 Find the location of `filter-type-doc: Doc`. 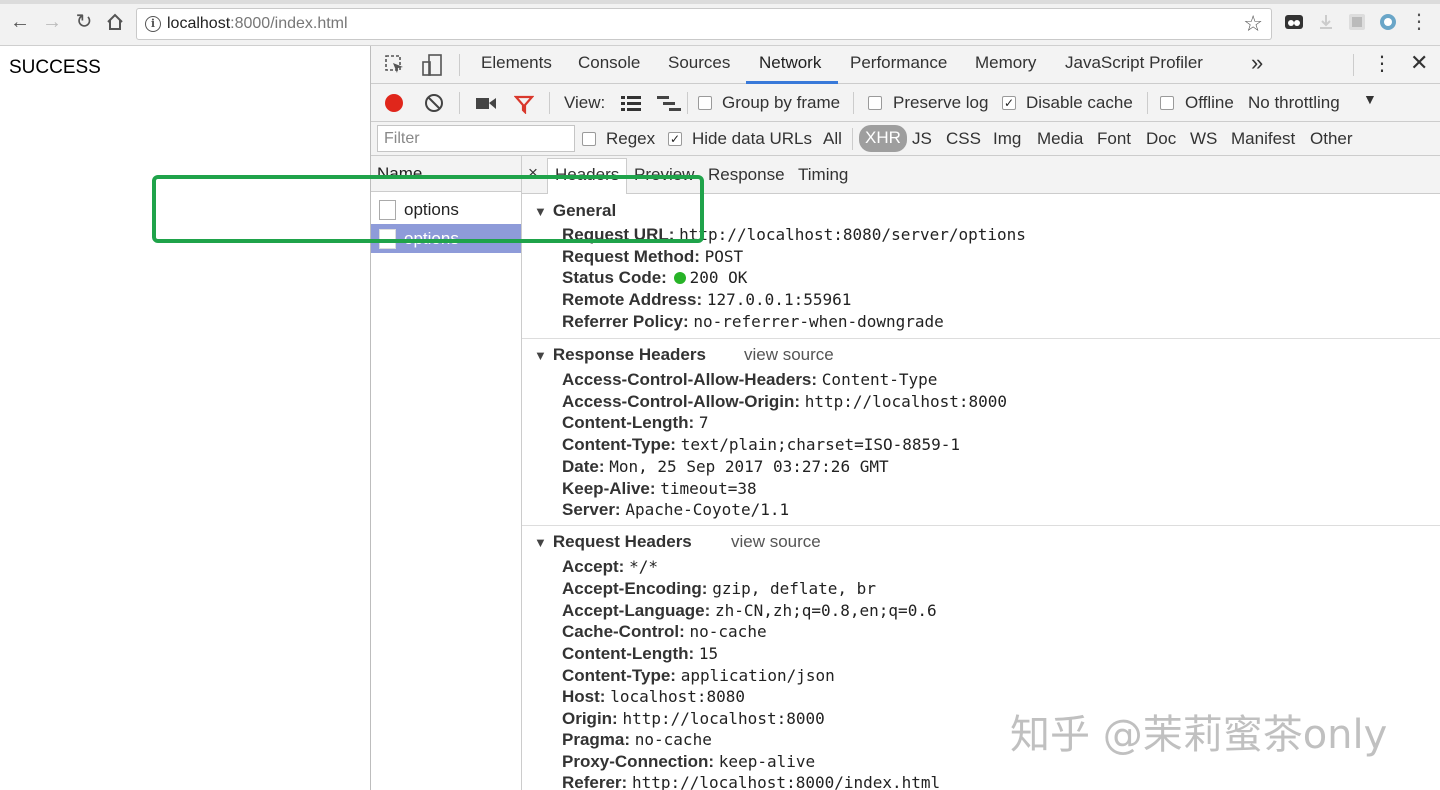

filter-type-doc: Doc is located at coordinates (1161, 139).